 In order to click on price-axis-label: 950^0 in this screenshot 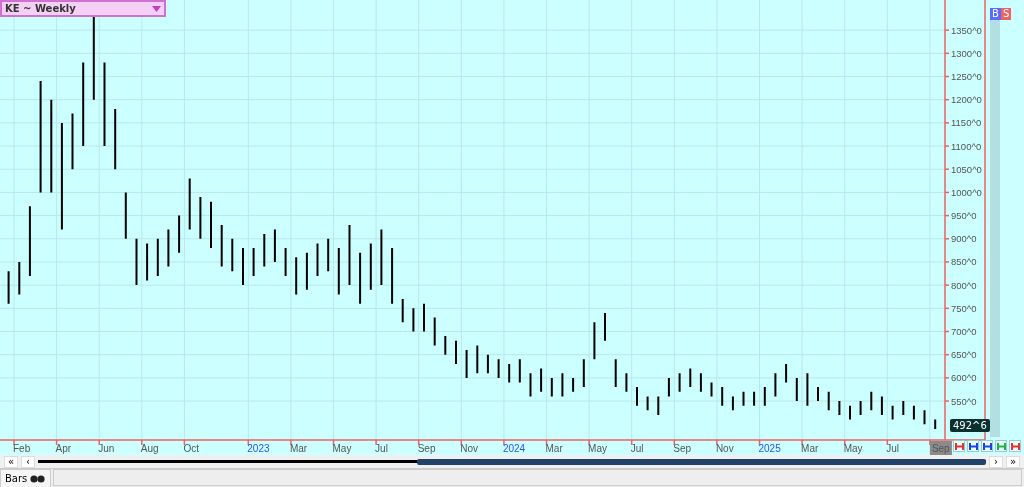, I will do `click(964, 216)`.